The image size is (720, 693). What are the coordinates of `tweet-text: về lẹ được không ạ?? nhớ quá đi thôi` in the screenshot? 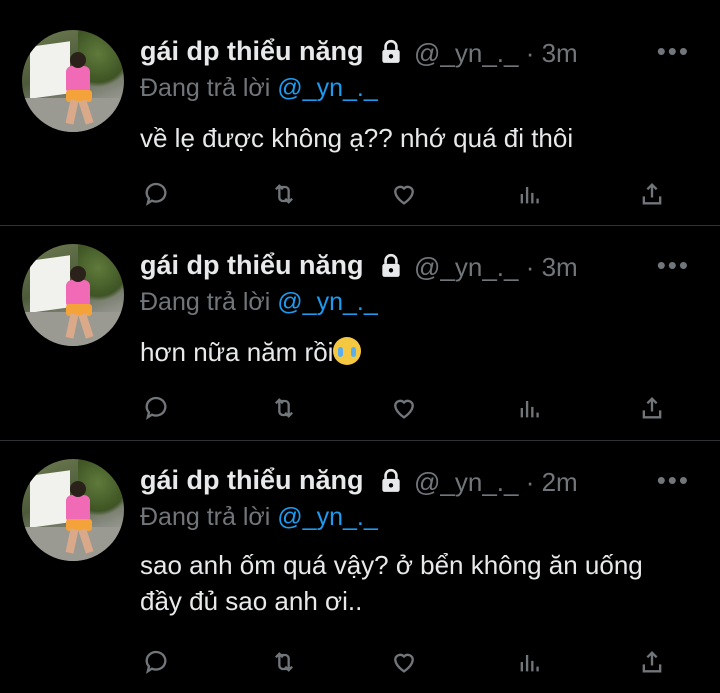 It's located at (420, 138).